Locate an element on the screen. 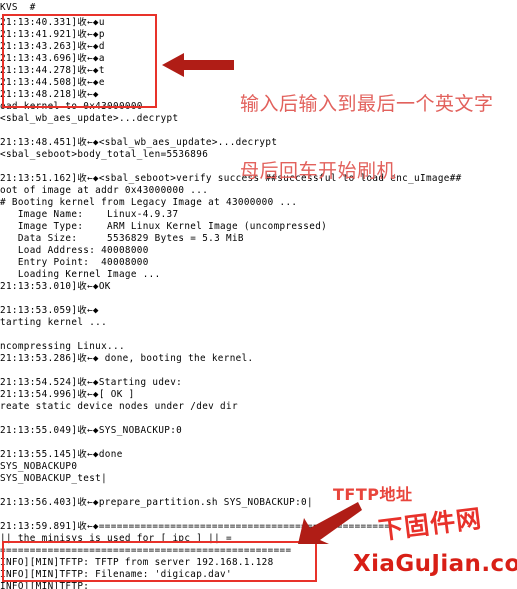 The height and width of the screenshot is (589, 517). terminal-line: 21:13:40.331]收←◆u is located at coordinates (52, 22).